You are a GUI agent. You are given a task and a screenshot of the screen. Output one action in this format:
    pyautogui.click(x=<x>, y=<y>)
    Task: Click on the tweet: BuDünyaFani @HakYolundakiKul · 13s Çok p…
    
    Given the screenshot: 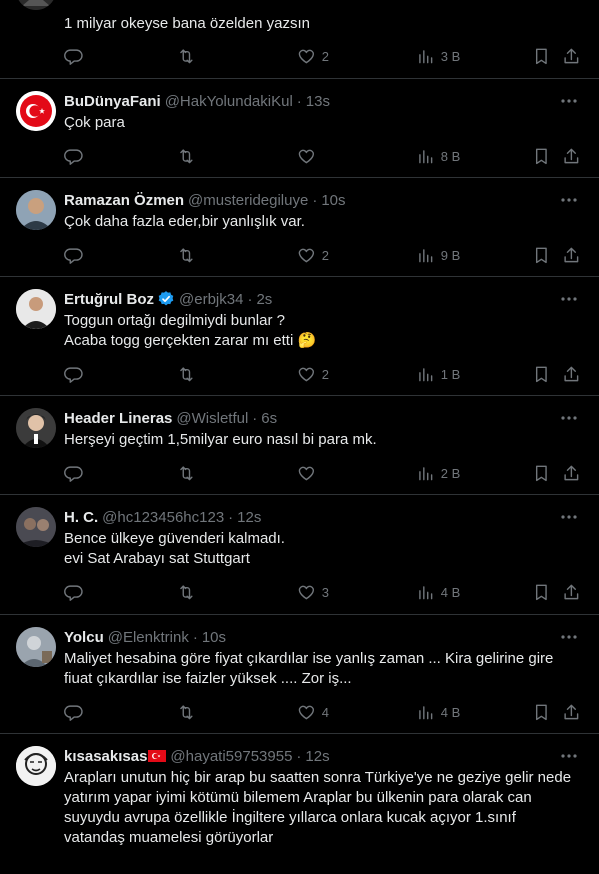 What is the action you would take?
    pyautogui.click(x=299, y=128)
    